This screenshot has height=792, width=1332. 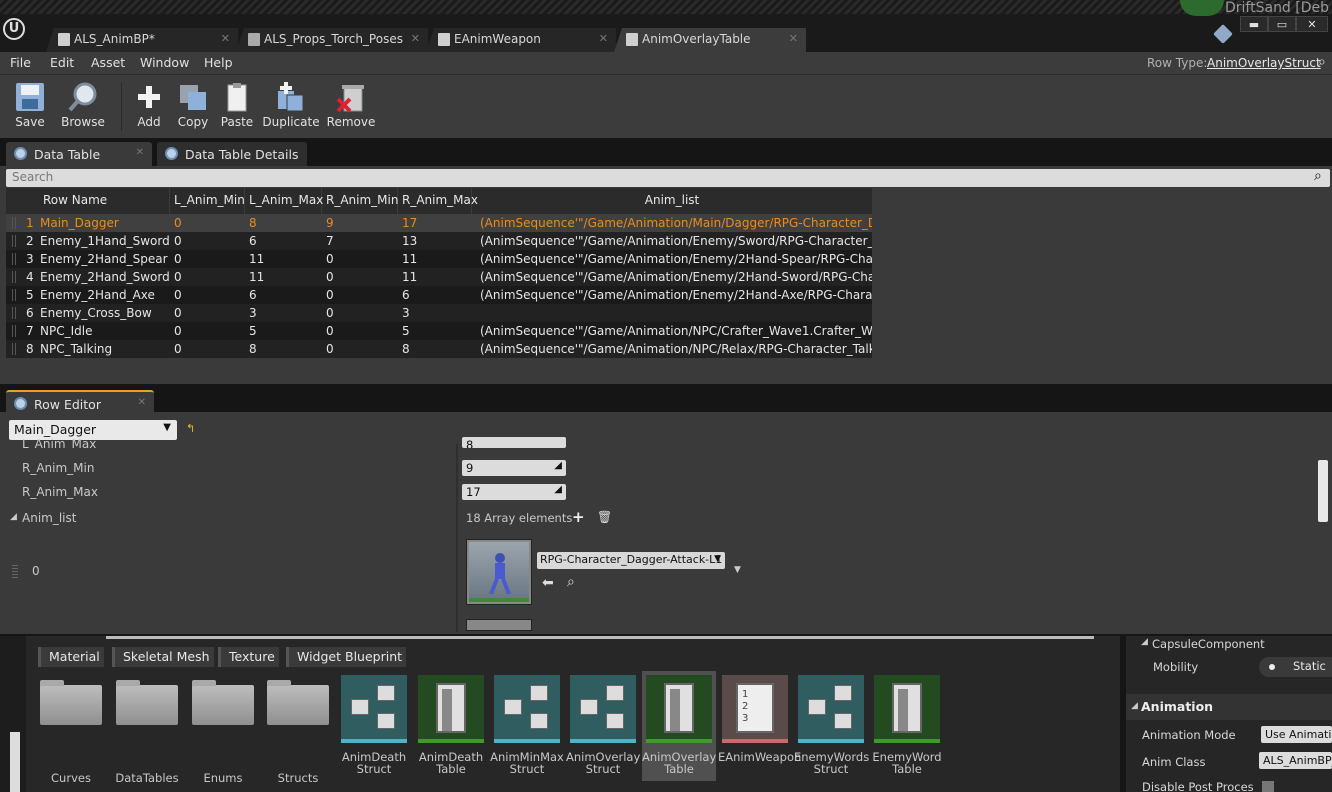 I want to click on folder-item: Curves, so click(x=71, y=728).